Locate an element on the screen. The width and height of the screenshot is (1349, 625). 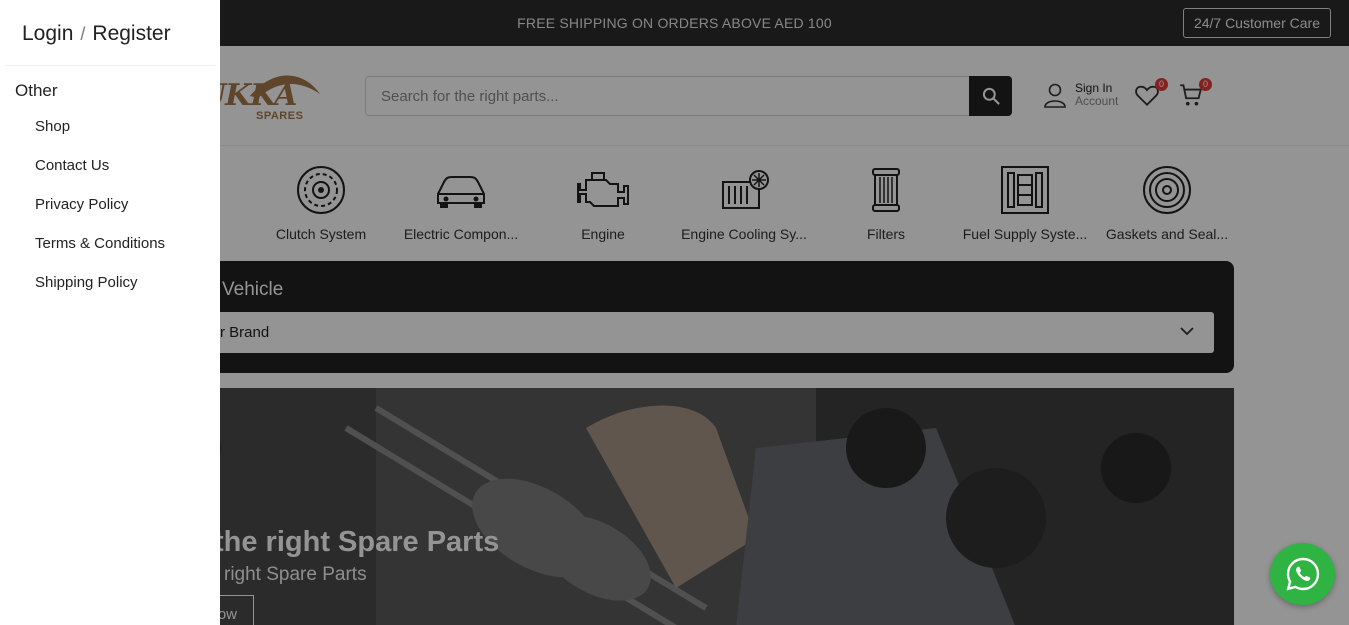
login-link: Login is located at coordinates (47, 33).